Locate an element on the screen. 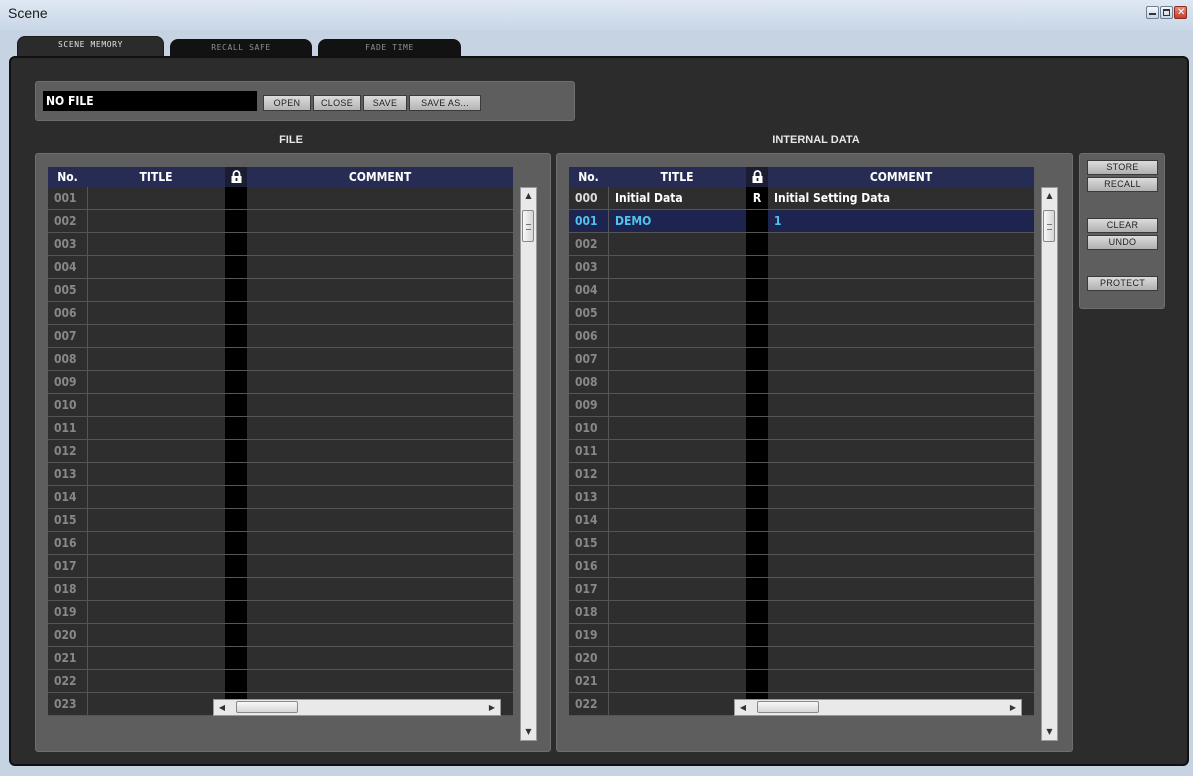  minimize-button is located at coordinates (1152, 12).